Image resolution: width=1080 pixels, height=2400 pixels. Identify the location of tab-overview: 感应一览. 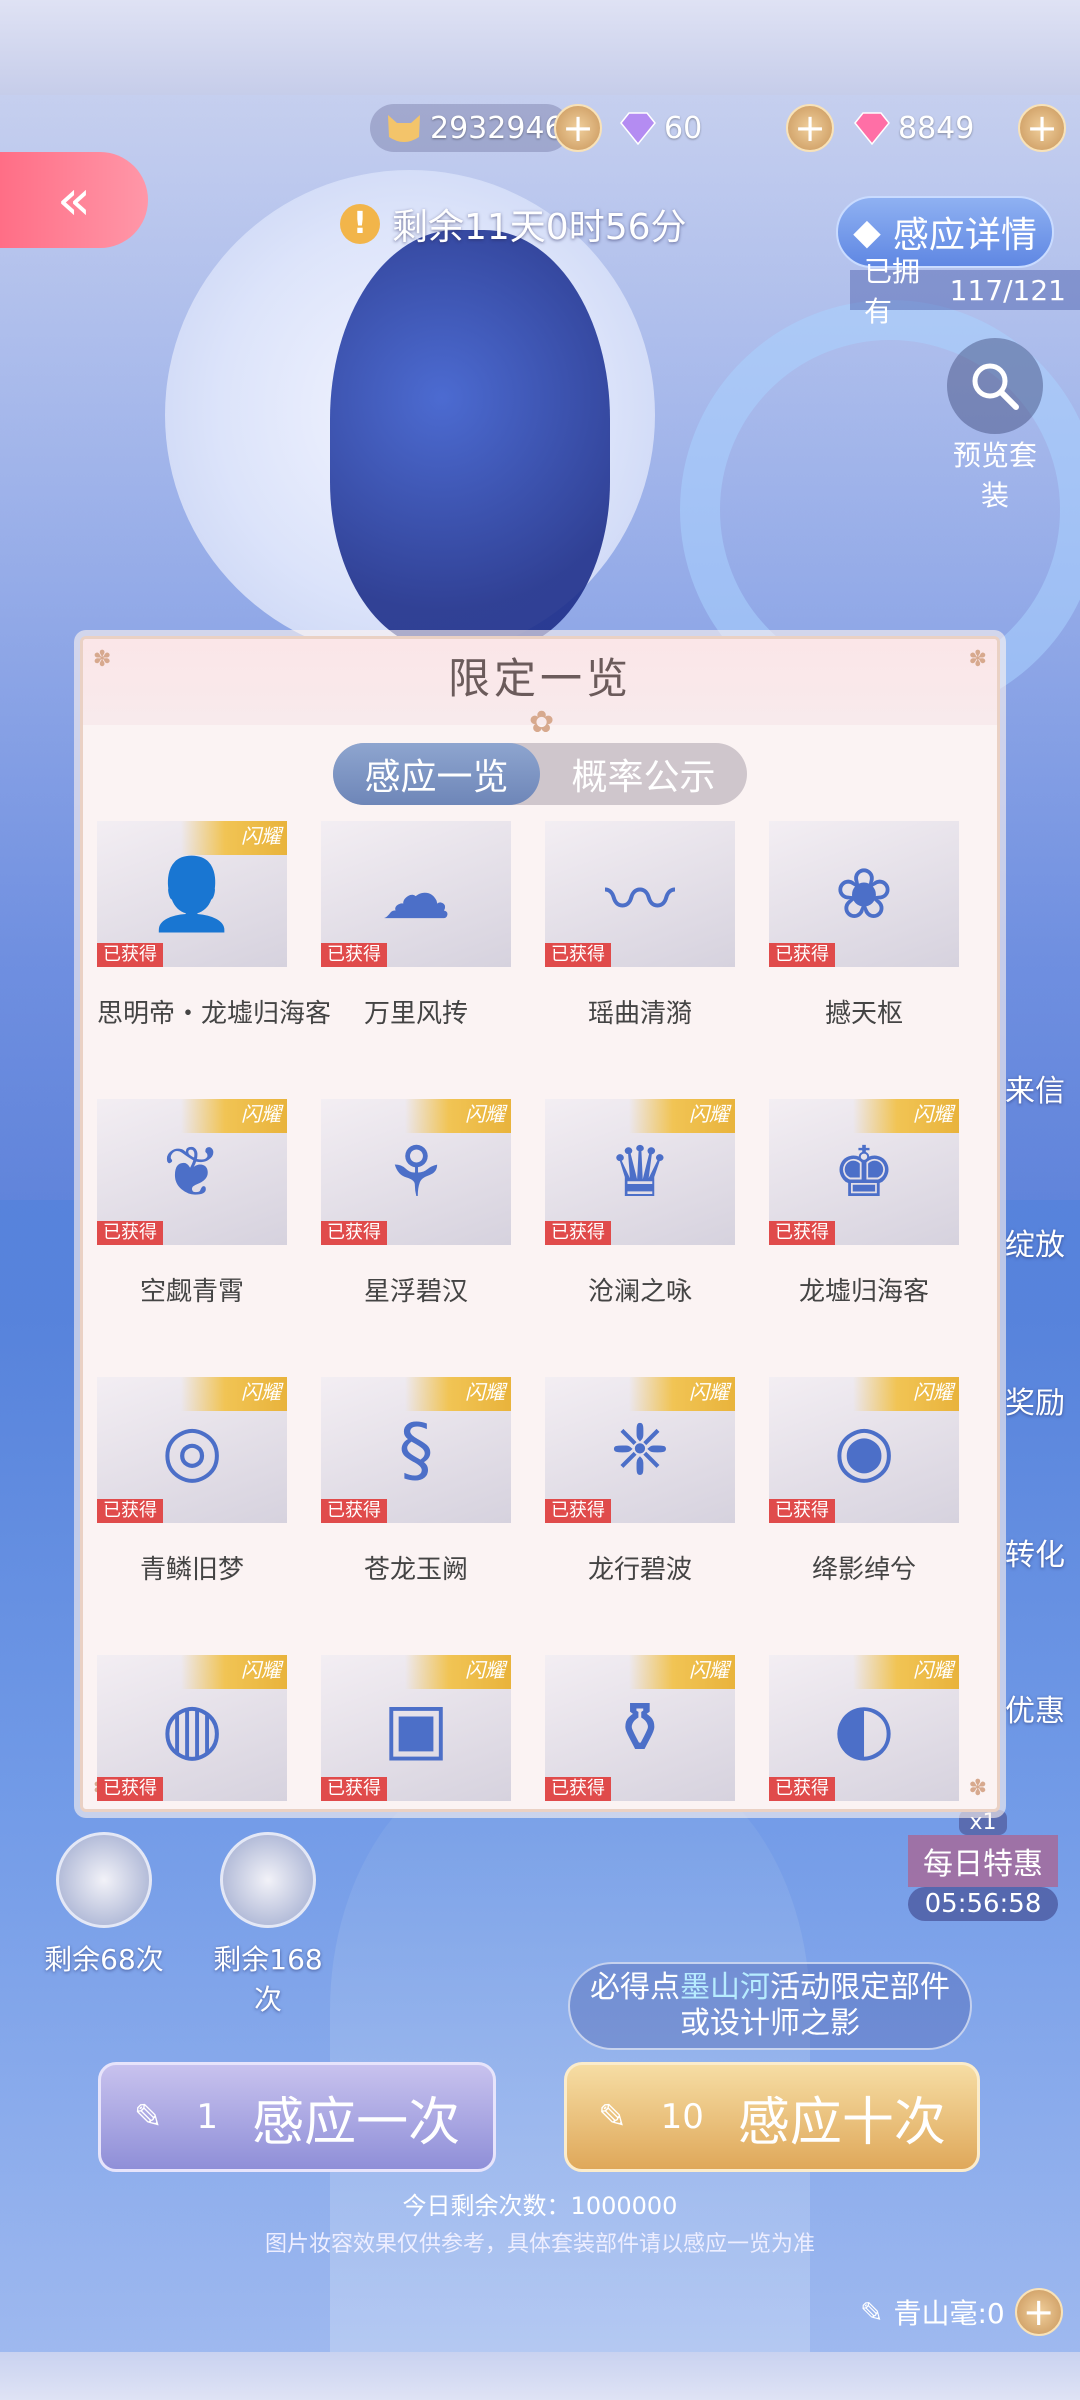
(436, 774).